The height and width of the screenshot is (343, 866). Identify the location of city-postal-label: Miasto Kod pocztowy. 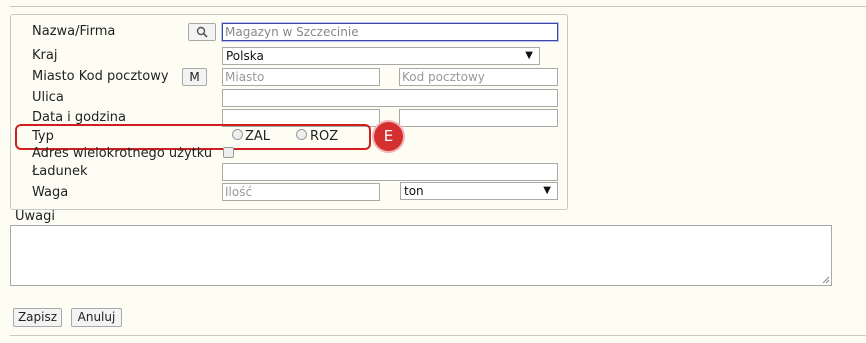
(100, 76).